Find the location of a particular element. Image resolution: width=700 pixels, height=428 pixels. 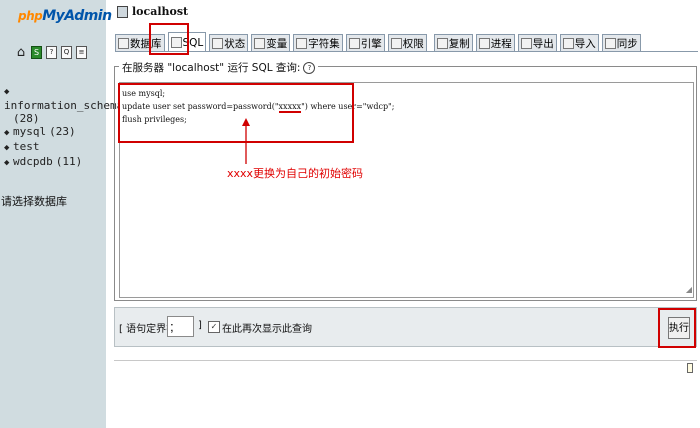

delimiter-close-bracket: ] is located at coordinates (200, 325).